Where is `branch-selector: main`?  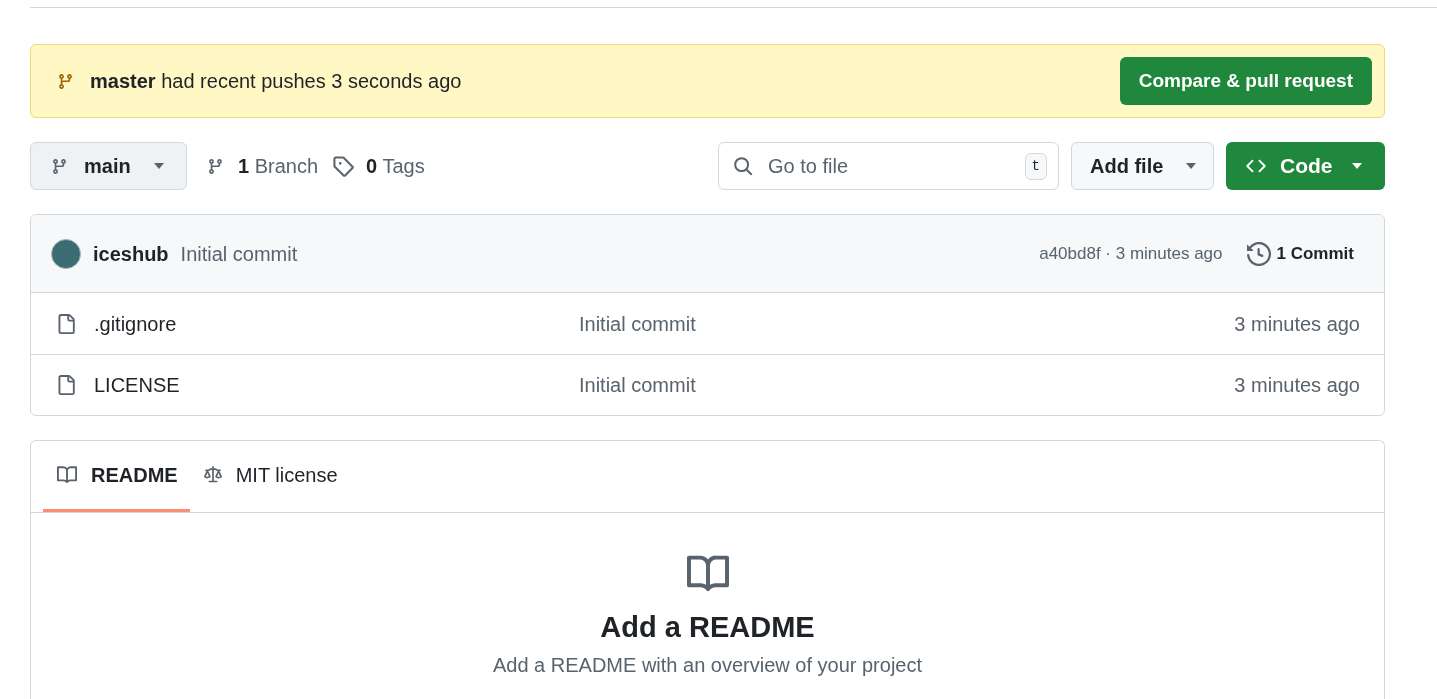 branch-selector: main is located at coordinates (108, 166).